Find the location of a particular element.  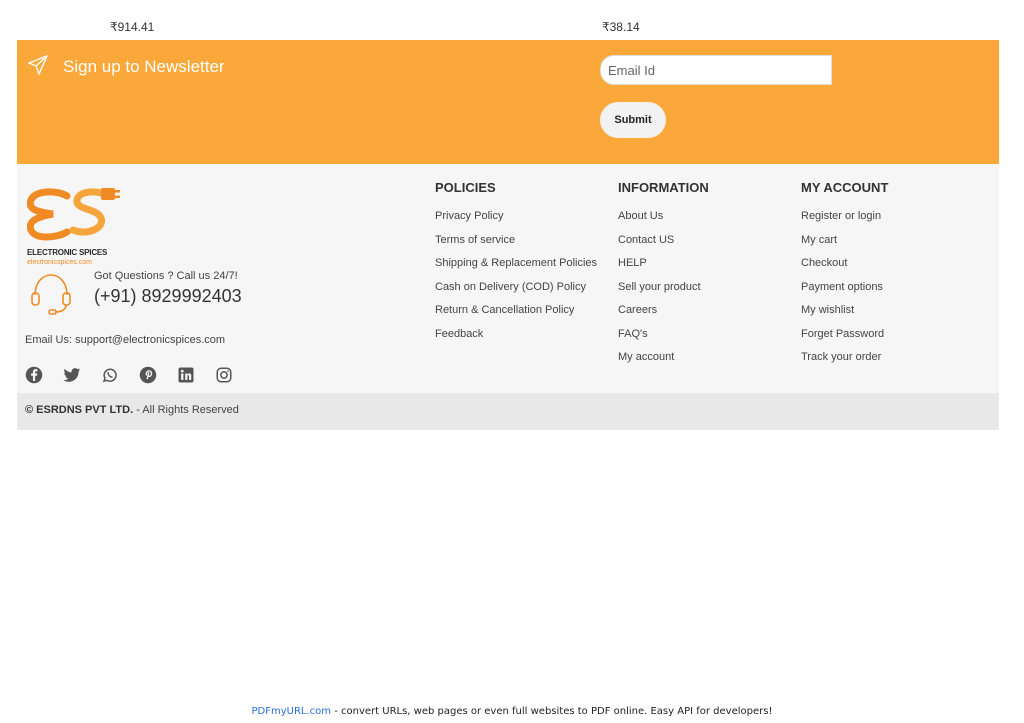

social-links is located at coordinates (139, 375).